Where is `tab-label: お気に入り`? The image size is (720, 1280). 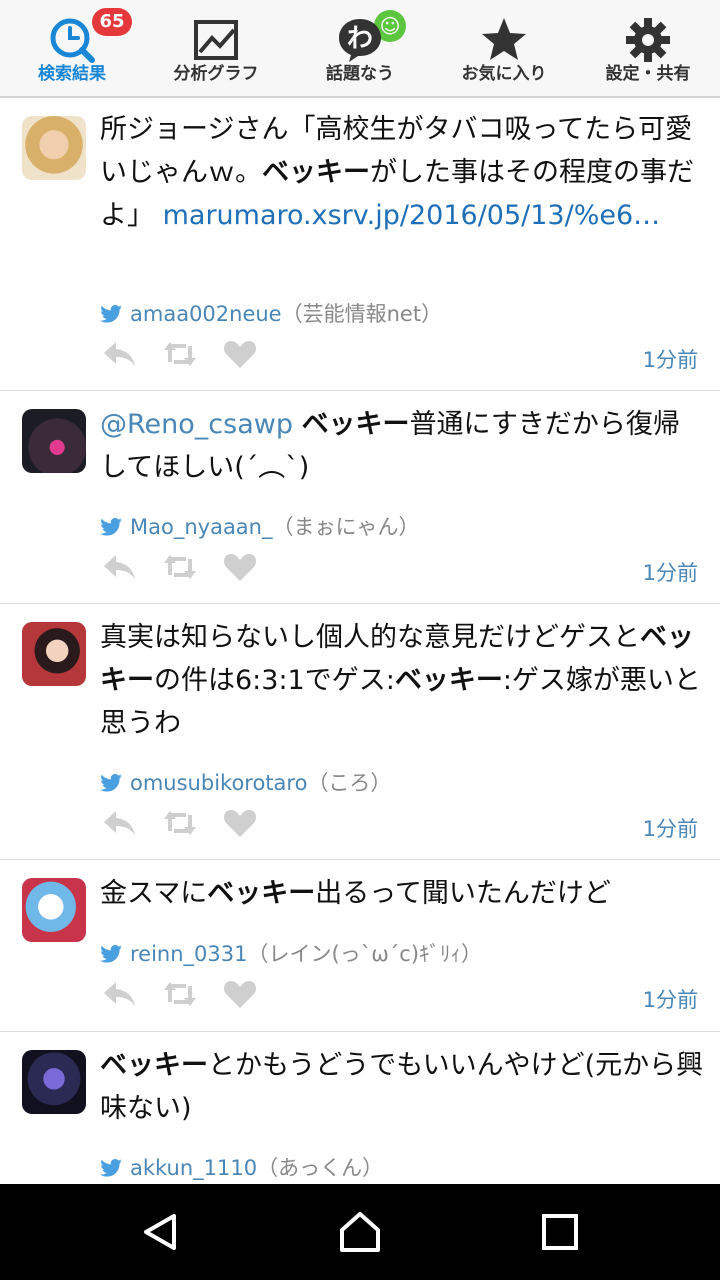
tab-label: お気に入り is located at coordinates (504, 74).